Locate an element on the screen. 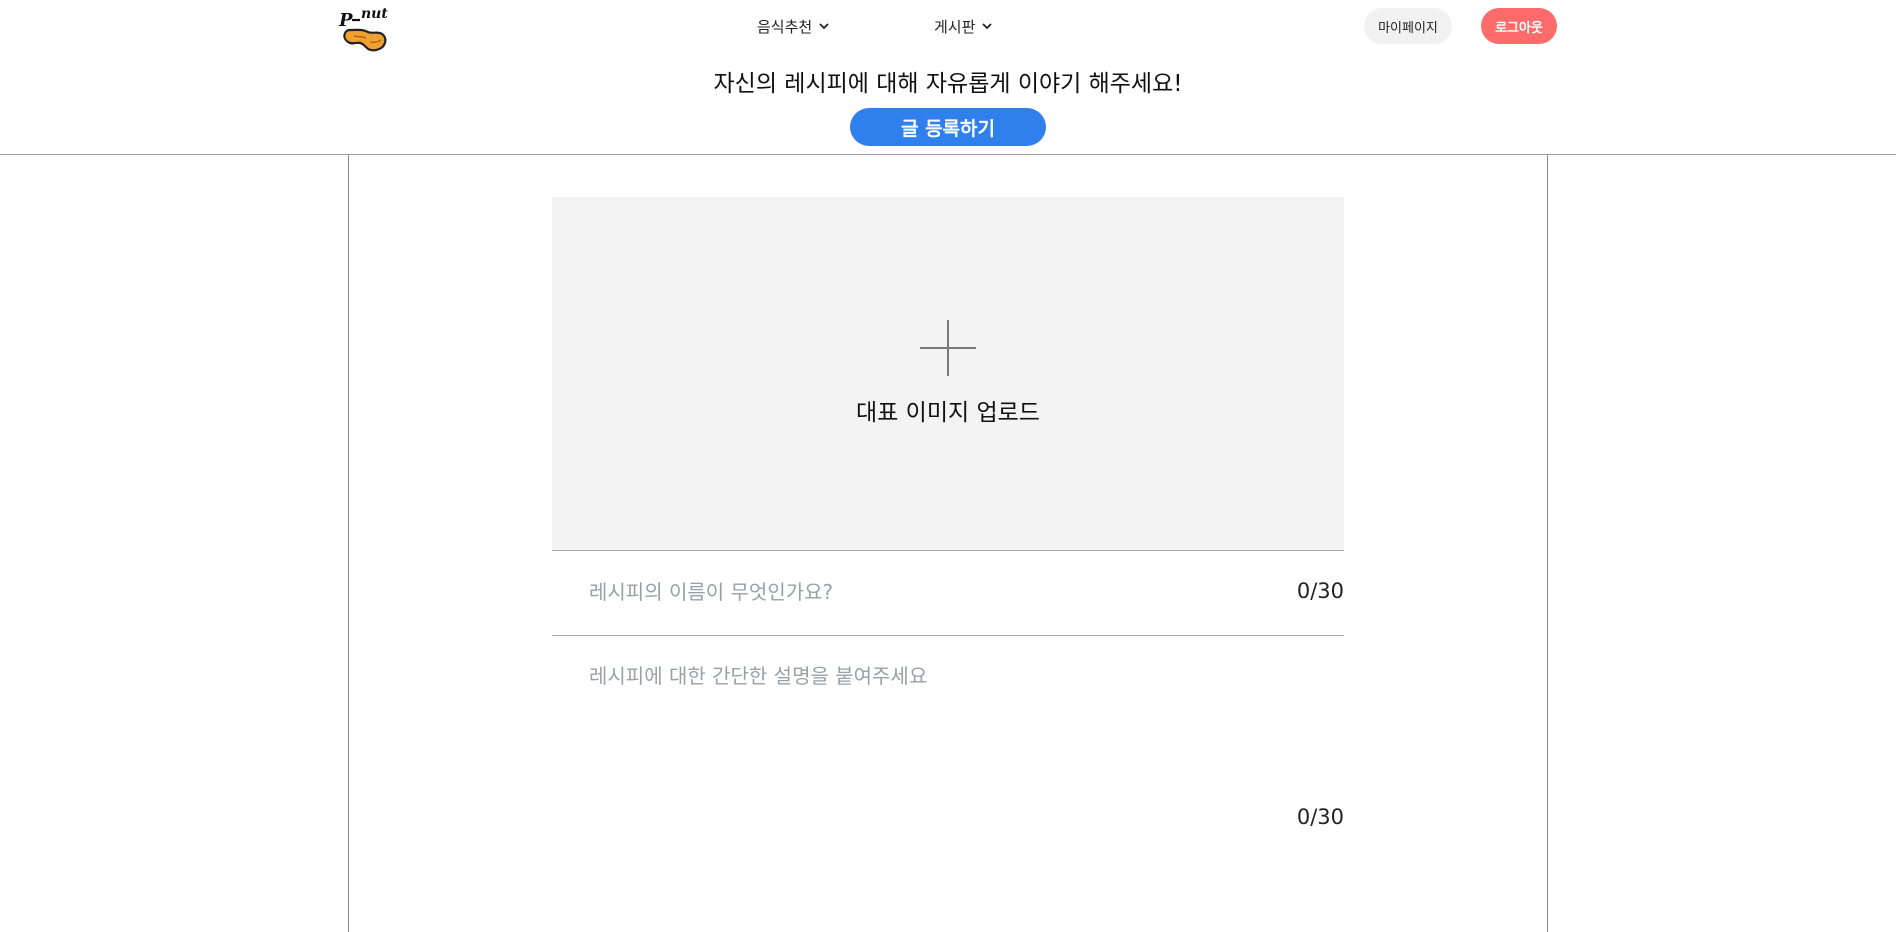 Image resolution: width=1896 pixels, height=932 pixels. header-divider is located at coordinates (948, 154).